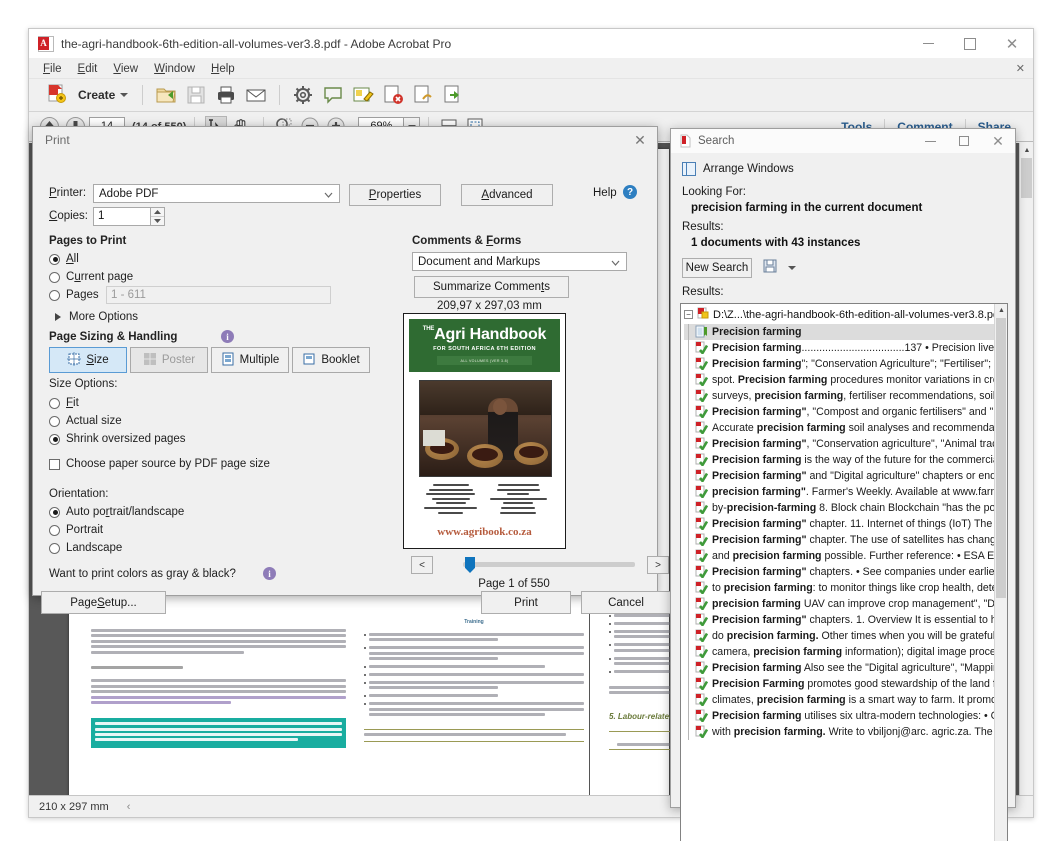 The height and width of the screenshot is (841, 1062). Describe the element at coordinates (88, 69) in the screenshot. I see `menu-edit: Edit` at that location.